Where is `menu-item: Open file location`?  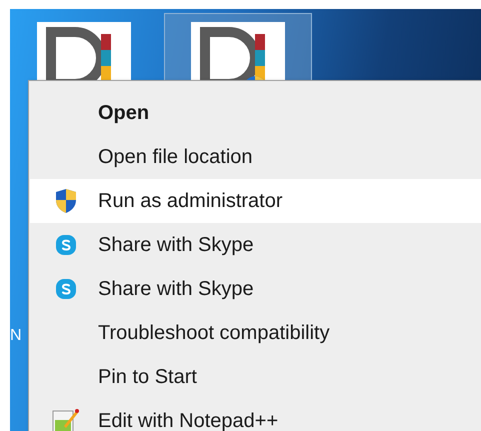
menu-item: Open file location is located at coordinates (255, 157).